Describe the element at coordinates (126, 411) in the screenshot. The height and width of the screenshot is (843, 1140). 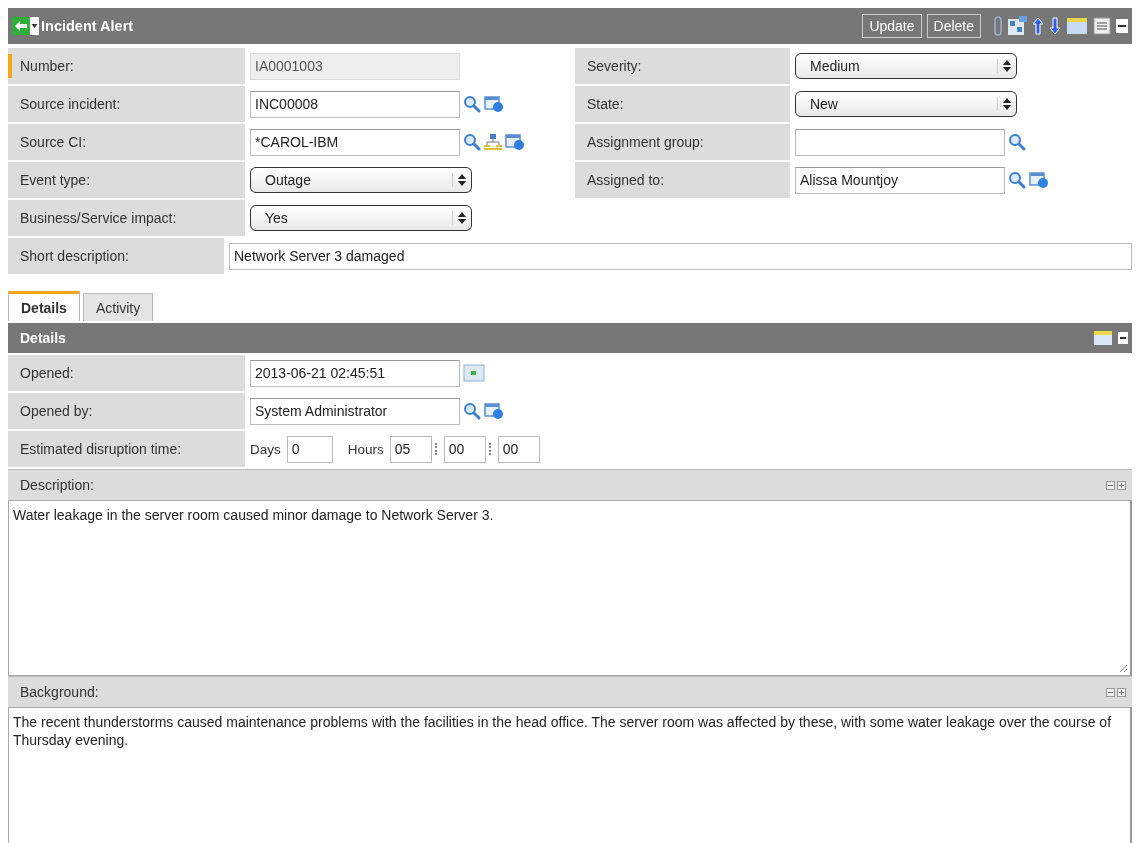
I see `field-label: Opened by:` at that location.